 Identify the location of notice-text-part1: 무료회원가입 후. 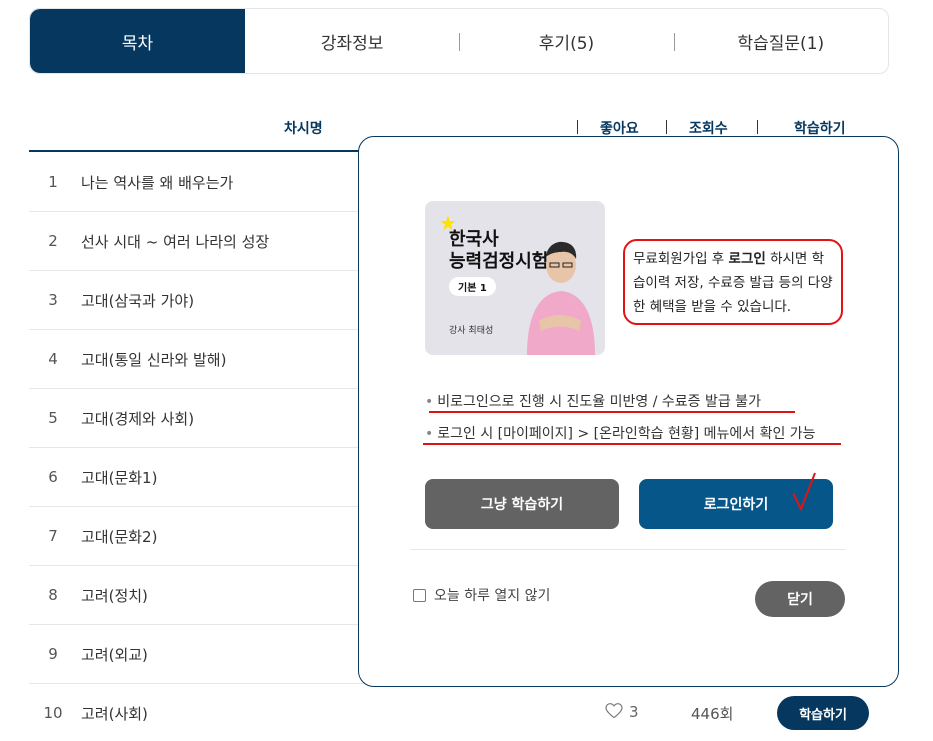
(681, 259).